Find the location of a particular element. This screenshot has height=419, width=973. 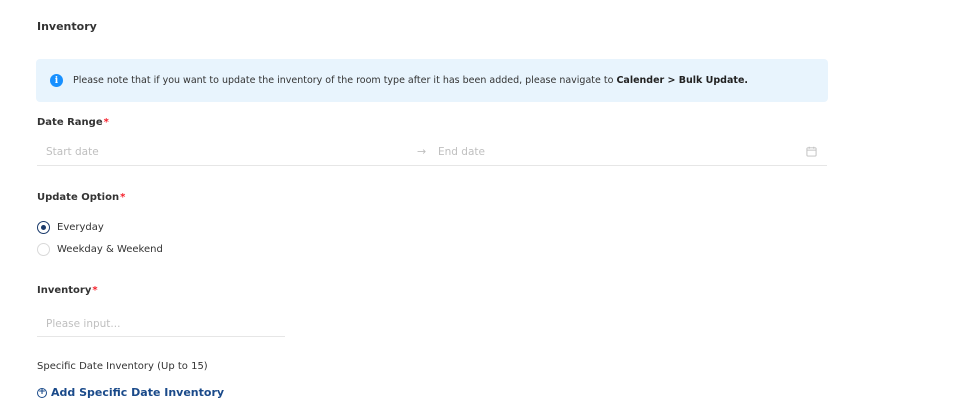

radio-weekday-weekend: Weekday & Weekend is located at coordinates (100, 249).